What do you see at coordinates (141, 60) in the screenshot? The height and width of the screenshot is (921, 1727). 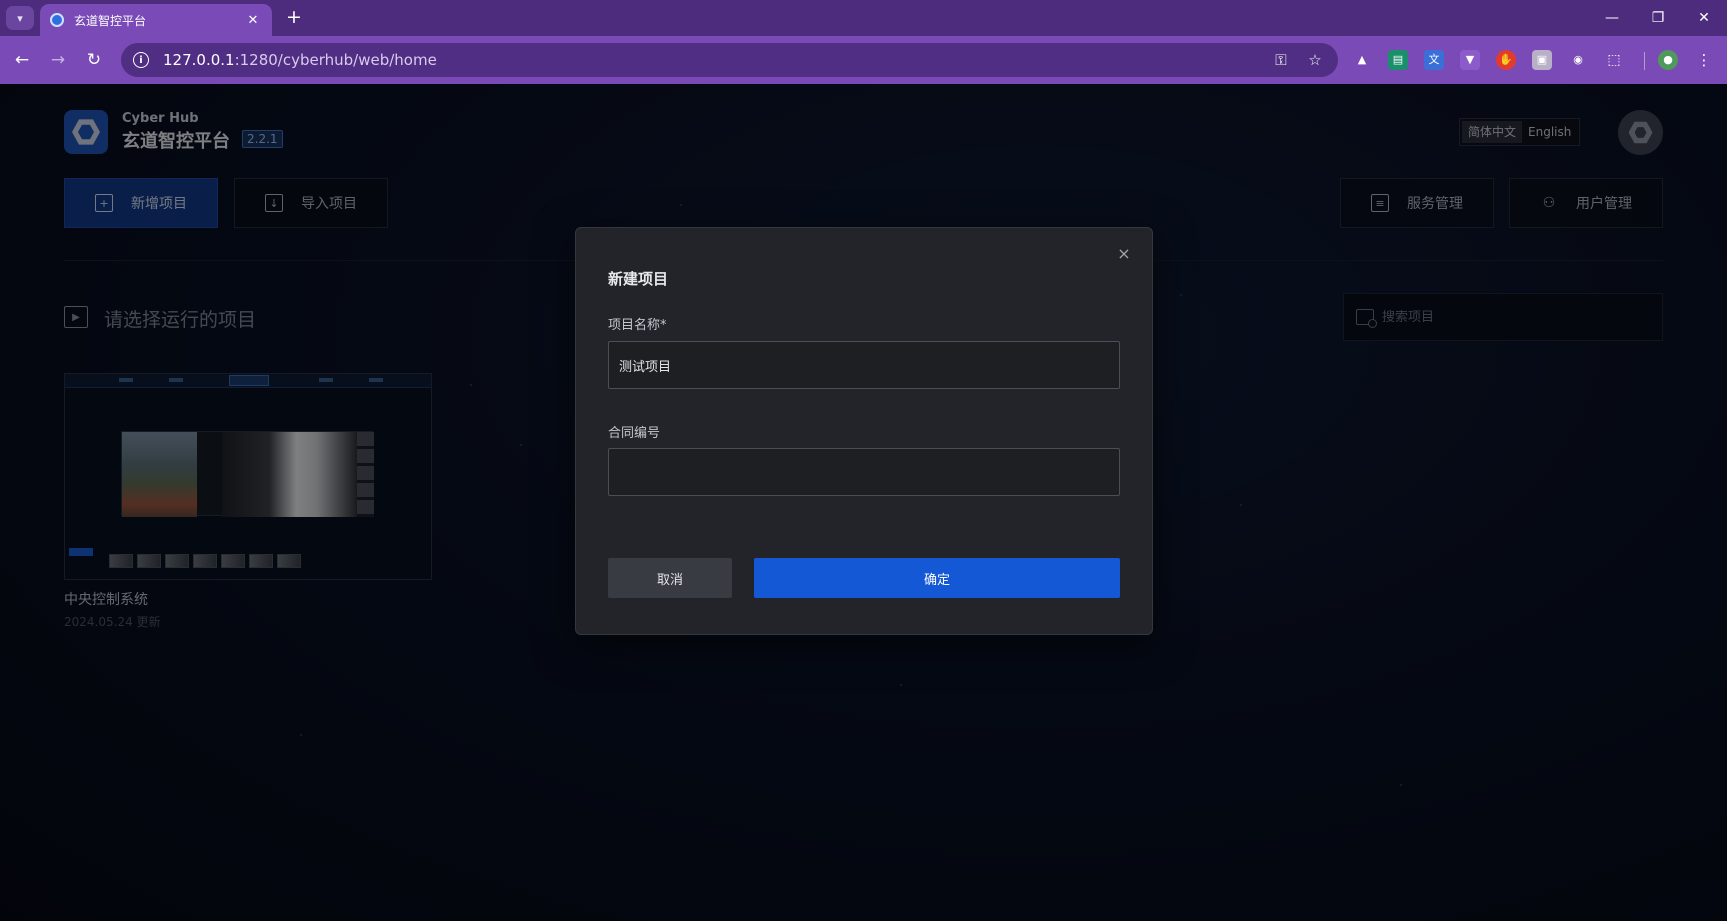 I see `site-info-icon: i` at bounding box center [141, 60].